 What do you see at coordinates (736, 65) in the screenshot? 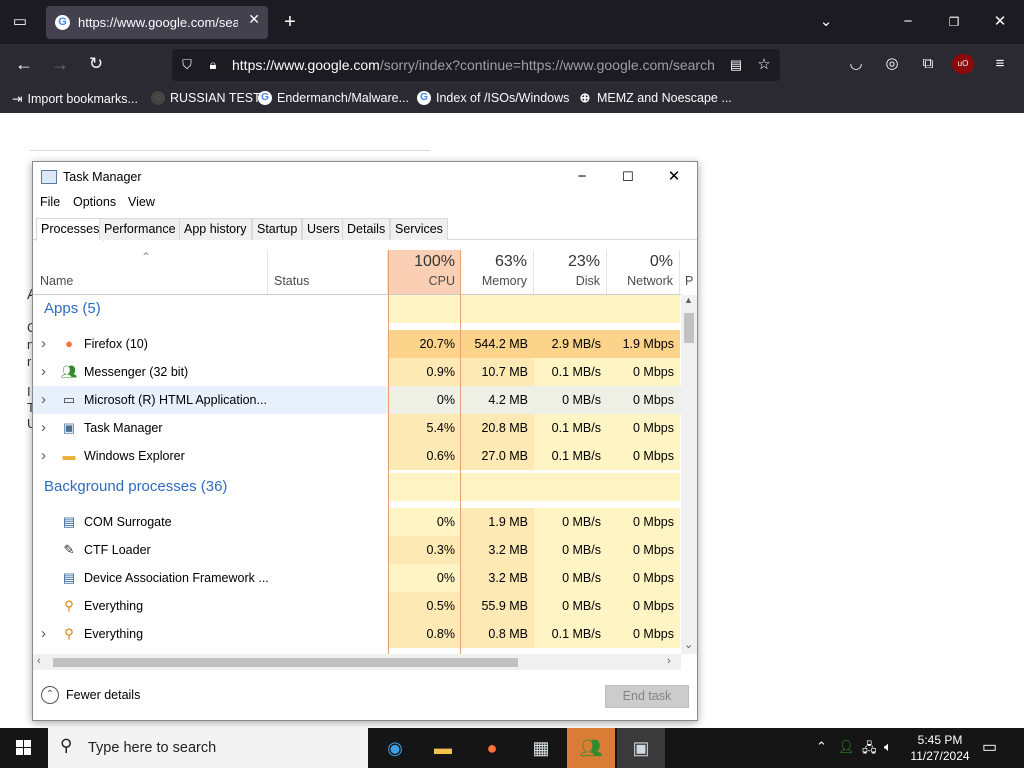
I see `reader-view-icon: ▤` at bounding box center [736, 65].